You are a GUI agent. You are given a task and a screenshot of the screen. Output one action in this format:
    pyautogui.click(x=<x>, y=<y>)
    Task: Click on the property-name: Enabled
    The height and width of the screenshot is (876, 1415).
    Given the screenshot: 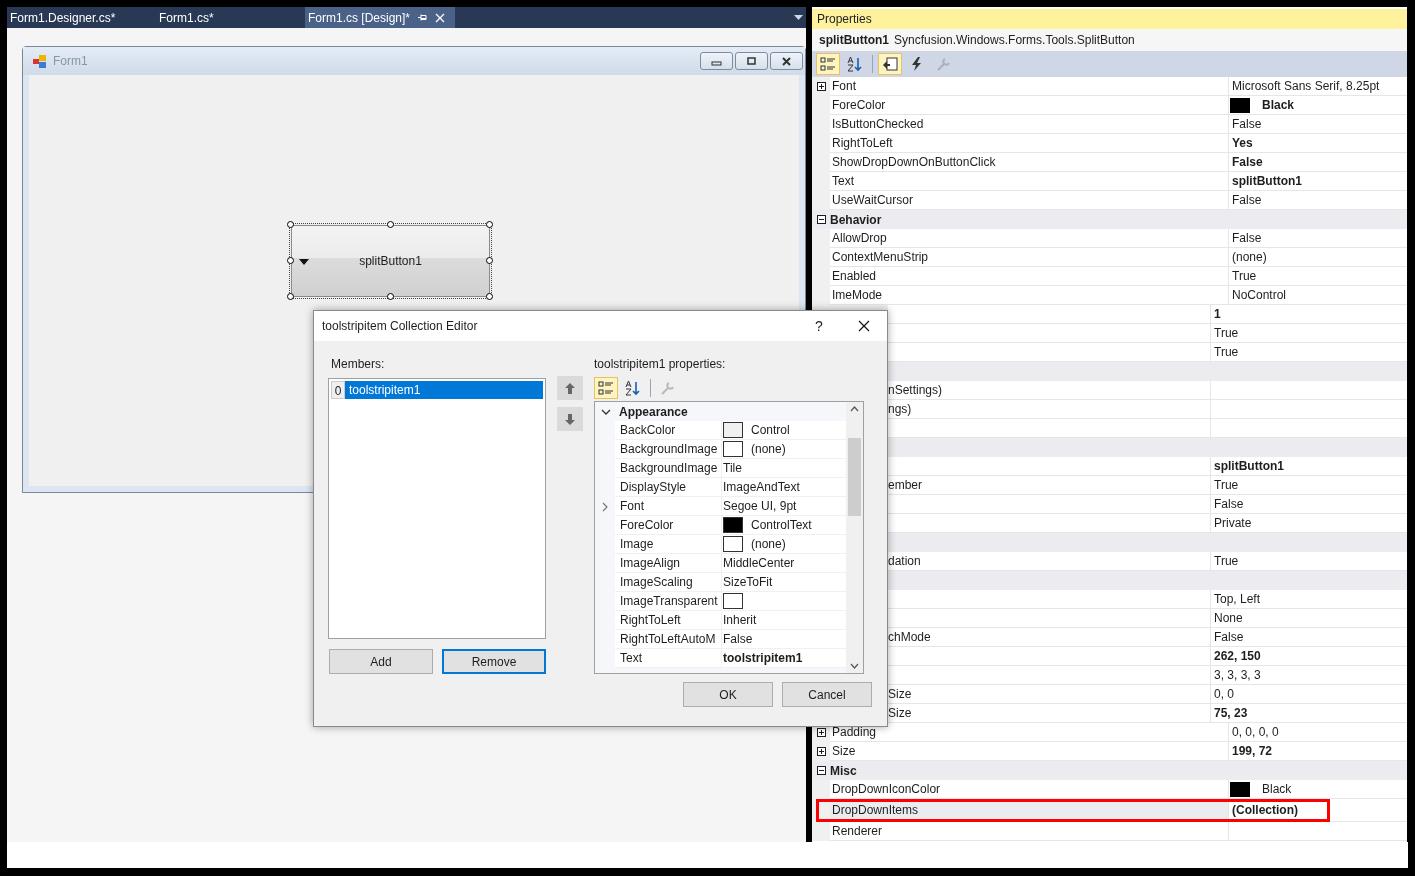 What is the action you would take?
    pyautogui.click(x=854, y=276)
    